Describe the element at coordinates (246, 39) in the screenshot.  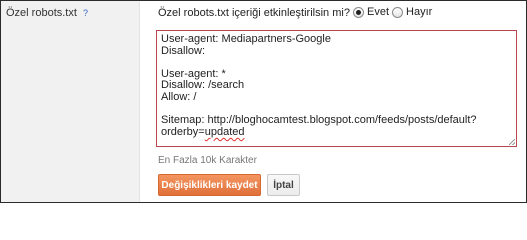
I see `editor-line: User-agent: Mediapartners-Google` at that location.